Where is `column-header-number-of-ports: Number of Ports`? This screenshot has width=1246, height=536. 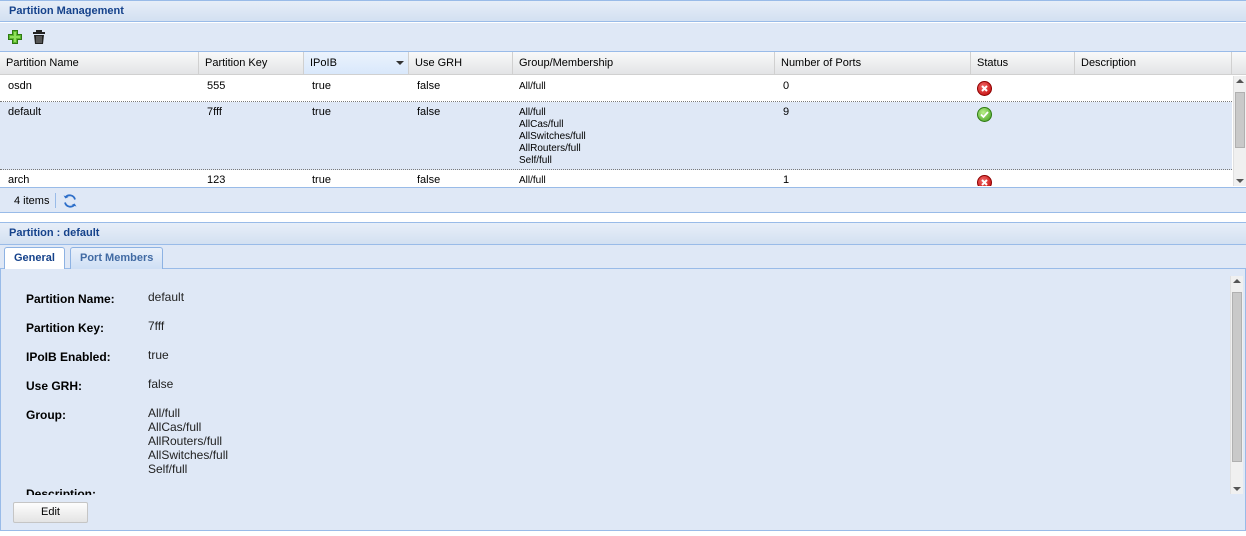 column-header-number-of-ports: Number of Ports is located at coordinates (873, 63).